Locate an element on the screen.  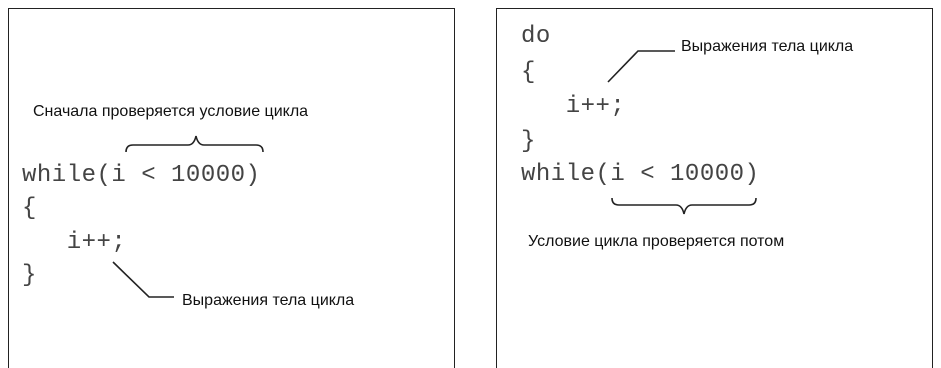
right-body-pointer-line is located at coordinates (641, 66).